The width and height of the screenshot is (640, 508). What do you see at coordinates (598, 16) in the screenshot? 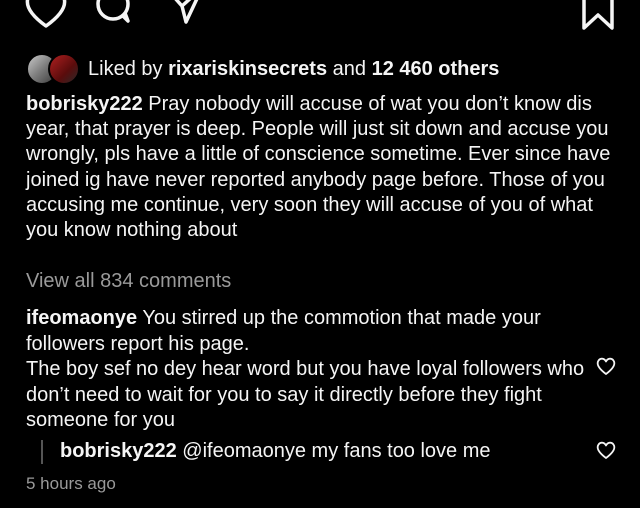
I see `bookmark-icon` at bounding box center [598, 16].